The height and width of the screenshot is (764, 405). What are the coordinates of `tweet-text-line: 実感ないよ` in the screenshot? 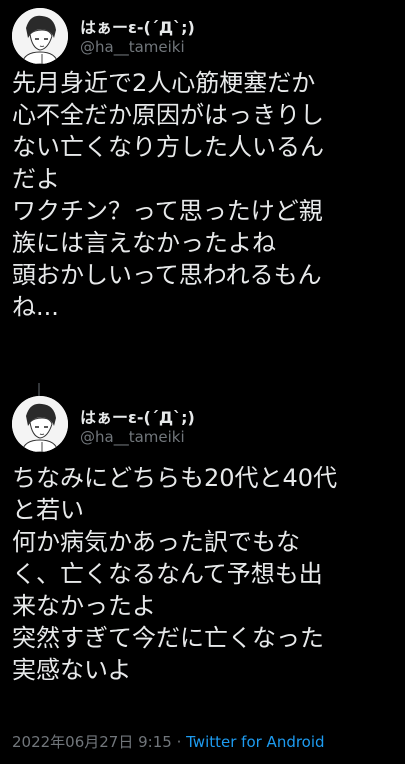 It's located at (72, 670).